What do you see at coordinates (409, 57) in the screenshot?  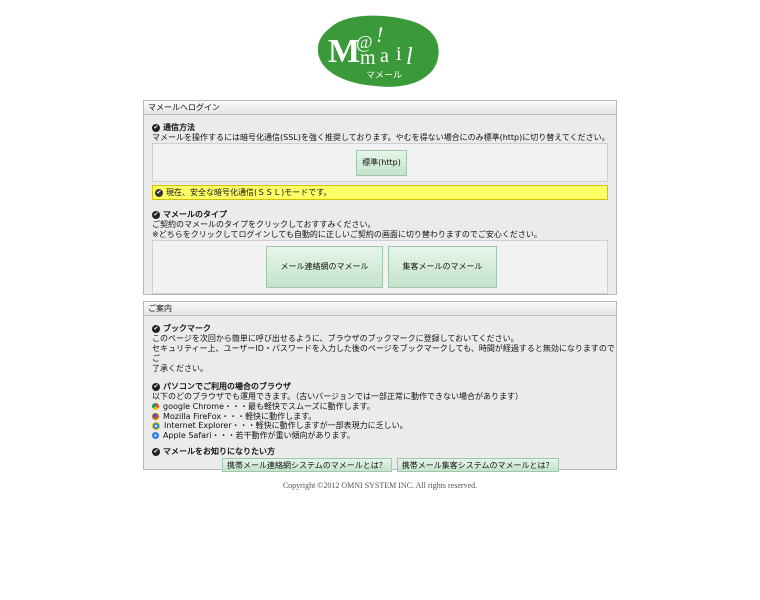 I see `svg-text: l` at bounding box center [409, 57].